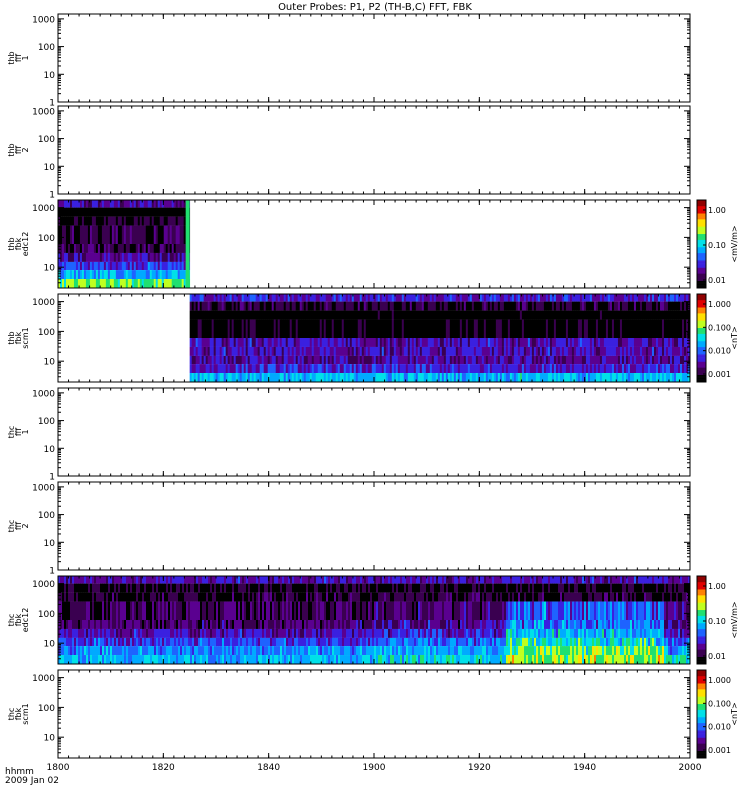 This screenshot has width=750, height=800. I want to click on colorbar-tick-label: 0.100, so click(719, 327).